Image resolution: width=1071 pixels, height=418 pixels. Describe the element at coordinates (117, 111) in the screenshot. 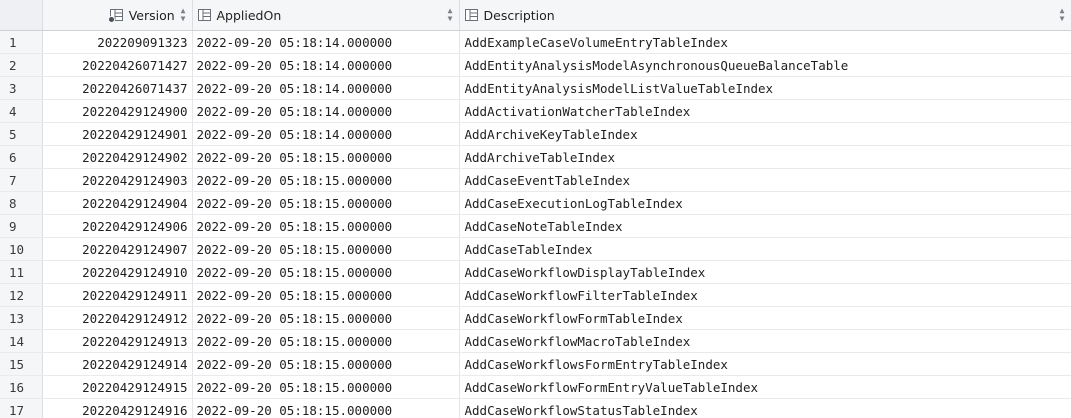

I see `cell-version: 20220429124900` at that location.